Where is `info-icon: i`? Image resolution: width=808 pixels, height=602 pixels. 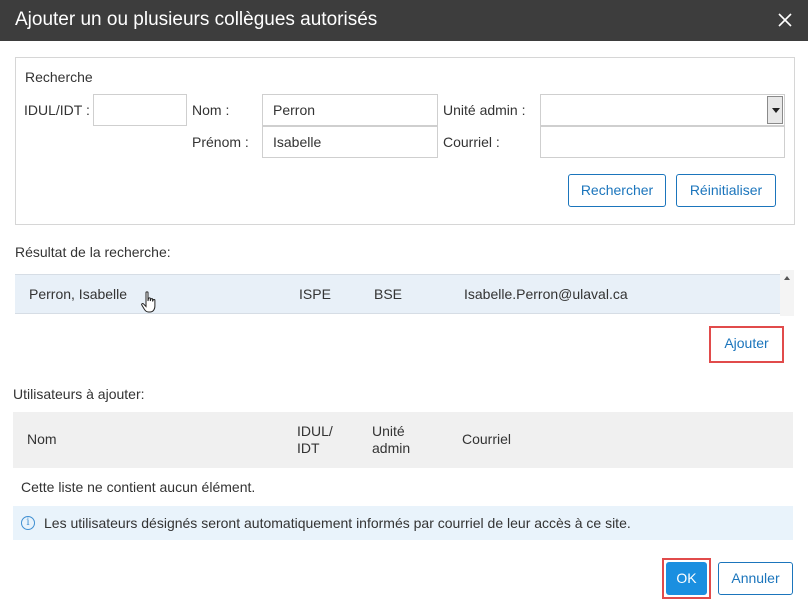 info-icon: i is located at coordinates (28, 523).